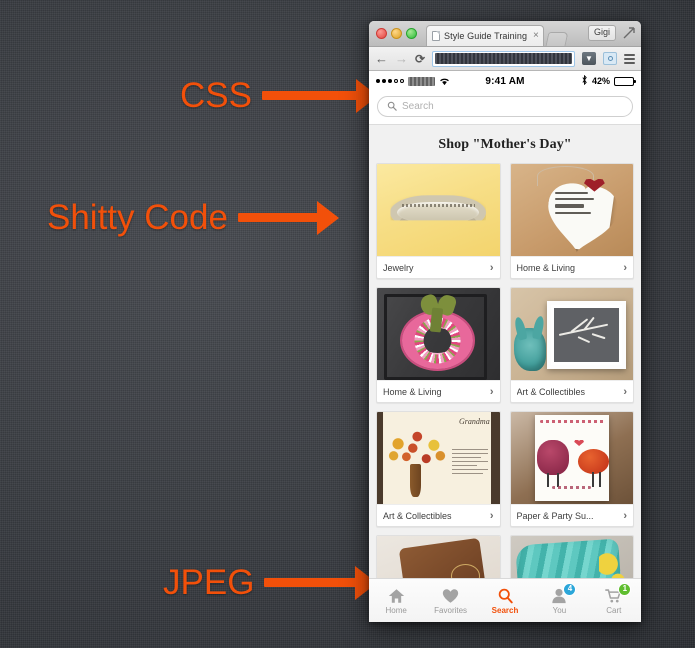 This screenshot has width=695, height=648. Describe the element at coordinates (625, 589) in the screenshot. I see `status-badge: 1` at that location.